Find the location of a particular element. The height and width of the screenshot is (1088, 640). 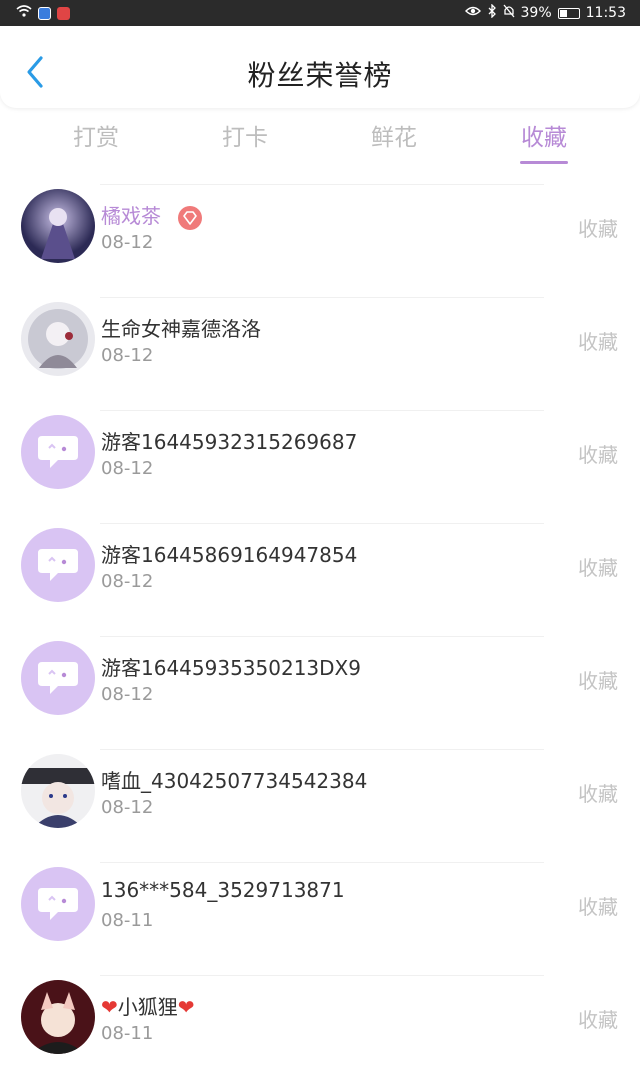

list-item: 游客16445935350213DX9 08-12 收藏 is located at coordinates (320, 692).